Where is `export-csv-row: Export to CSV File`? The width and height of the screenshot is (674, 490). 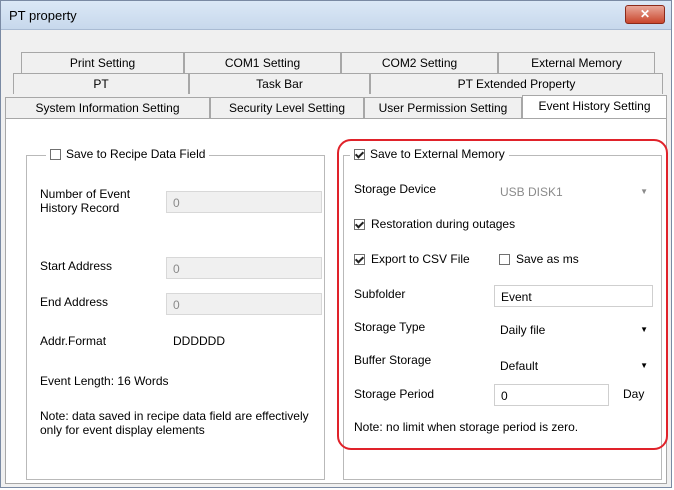 export-csv-row: Export to CSV File is located at coordinates (412, 259).